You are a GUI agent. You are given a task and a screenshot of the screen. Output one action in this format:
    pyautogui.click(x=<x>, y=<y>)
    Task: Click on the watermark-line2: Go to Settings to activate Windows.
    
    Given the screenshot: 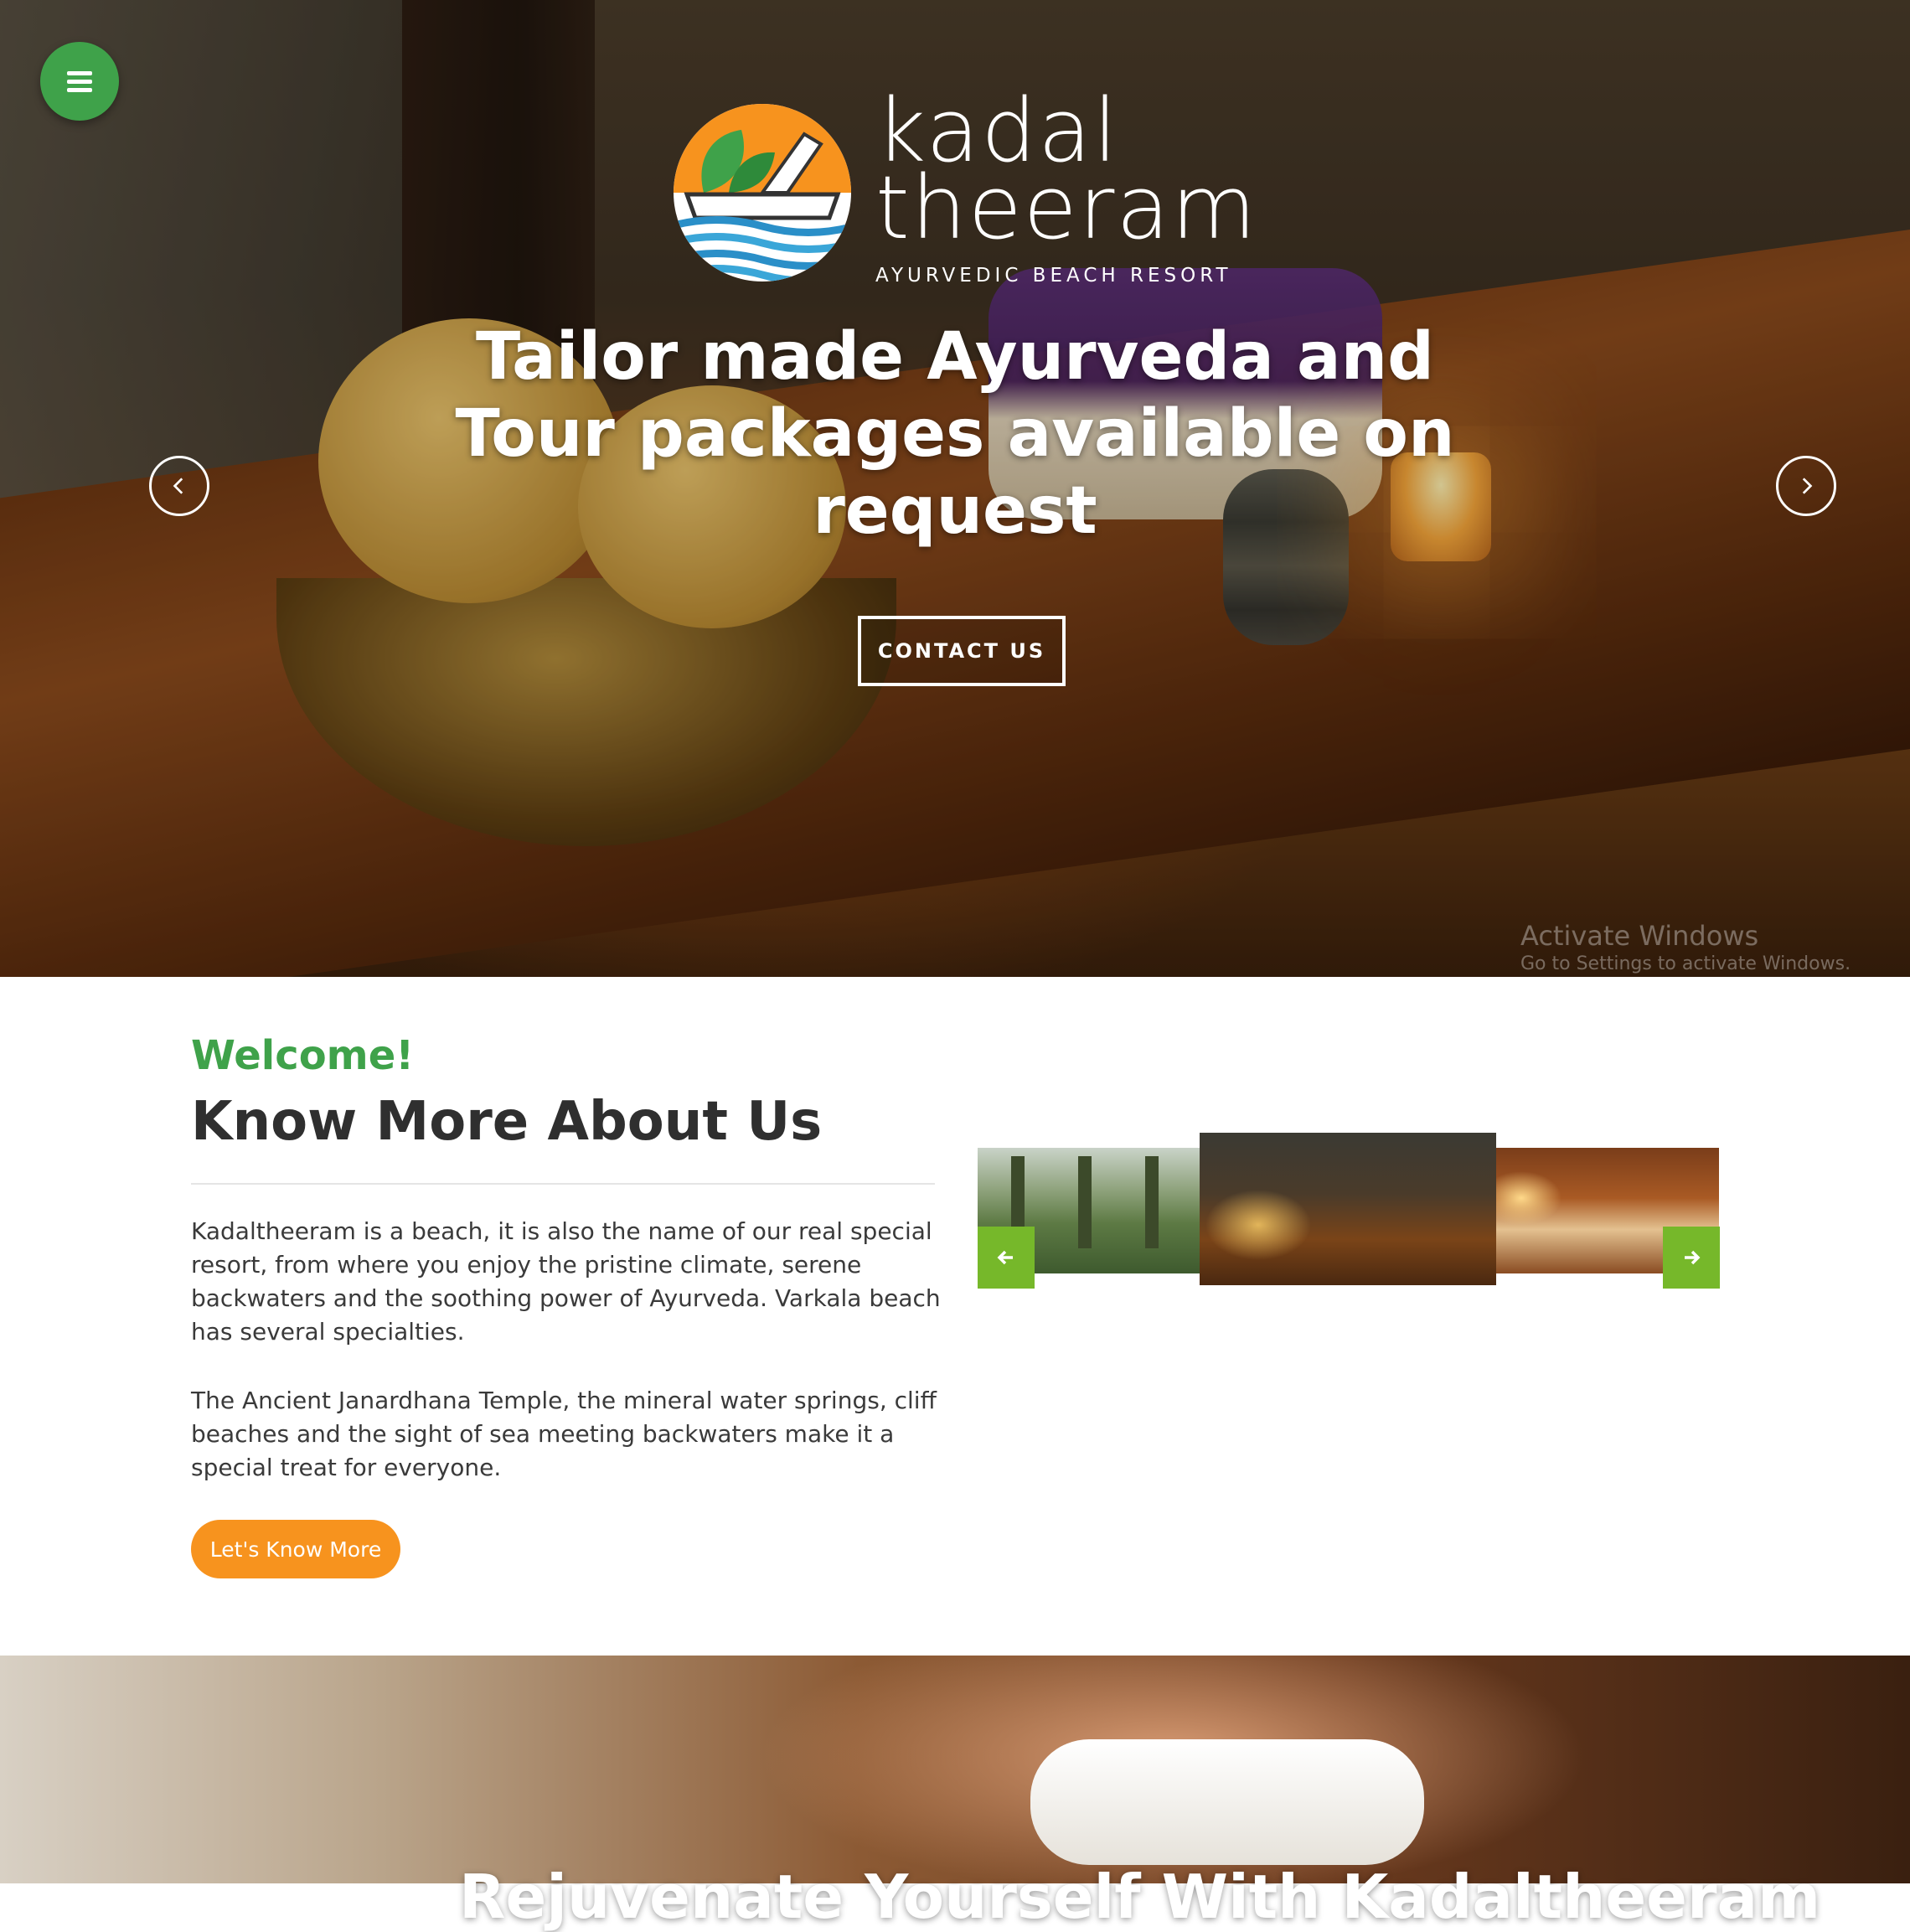 What is the action you would take?
    pyautogui.click(x=1685, y=963)
    